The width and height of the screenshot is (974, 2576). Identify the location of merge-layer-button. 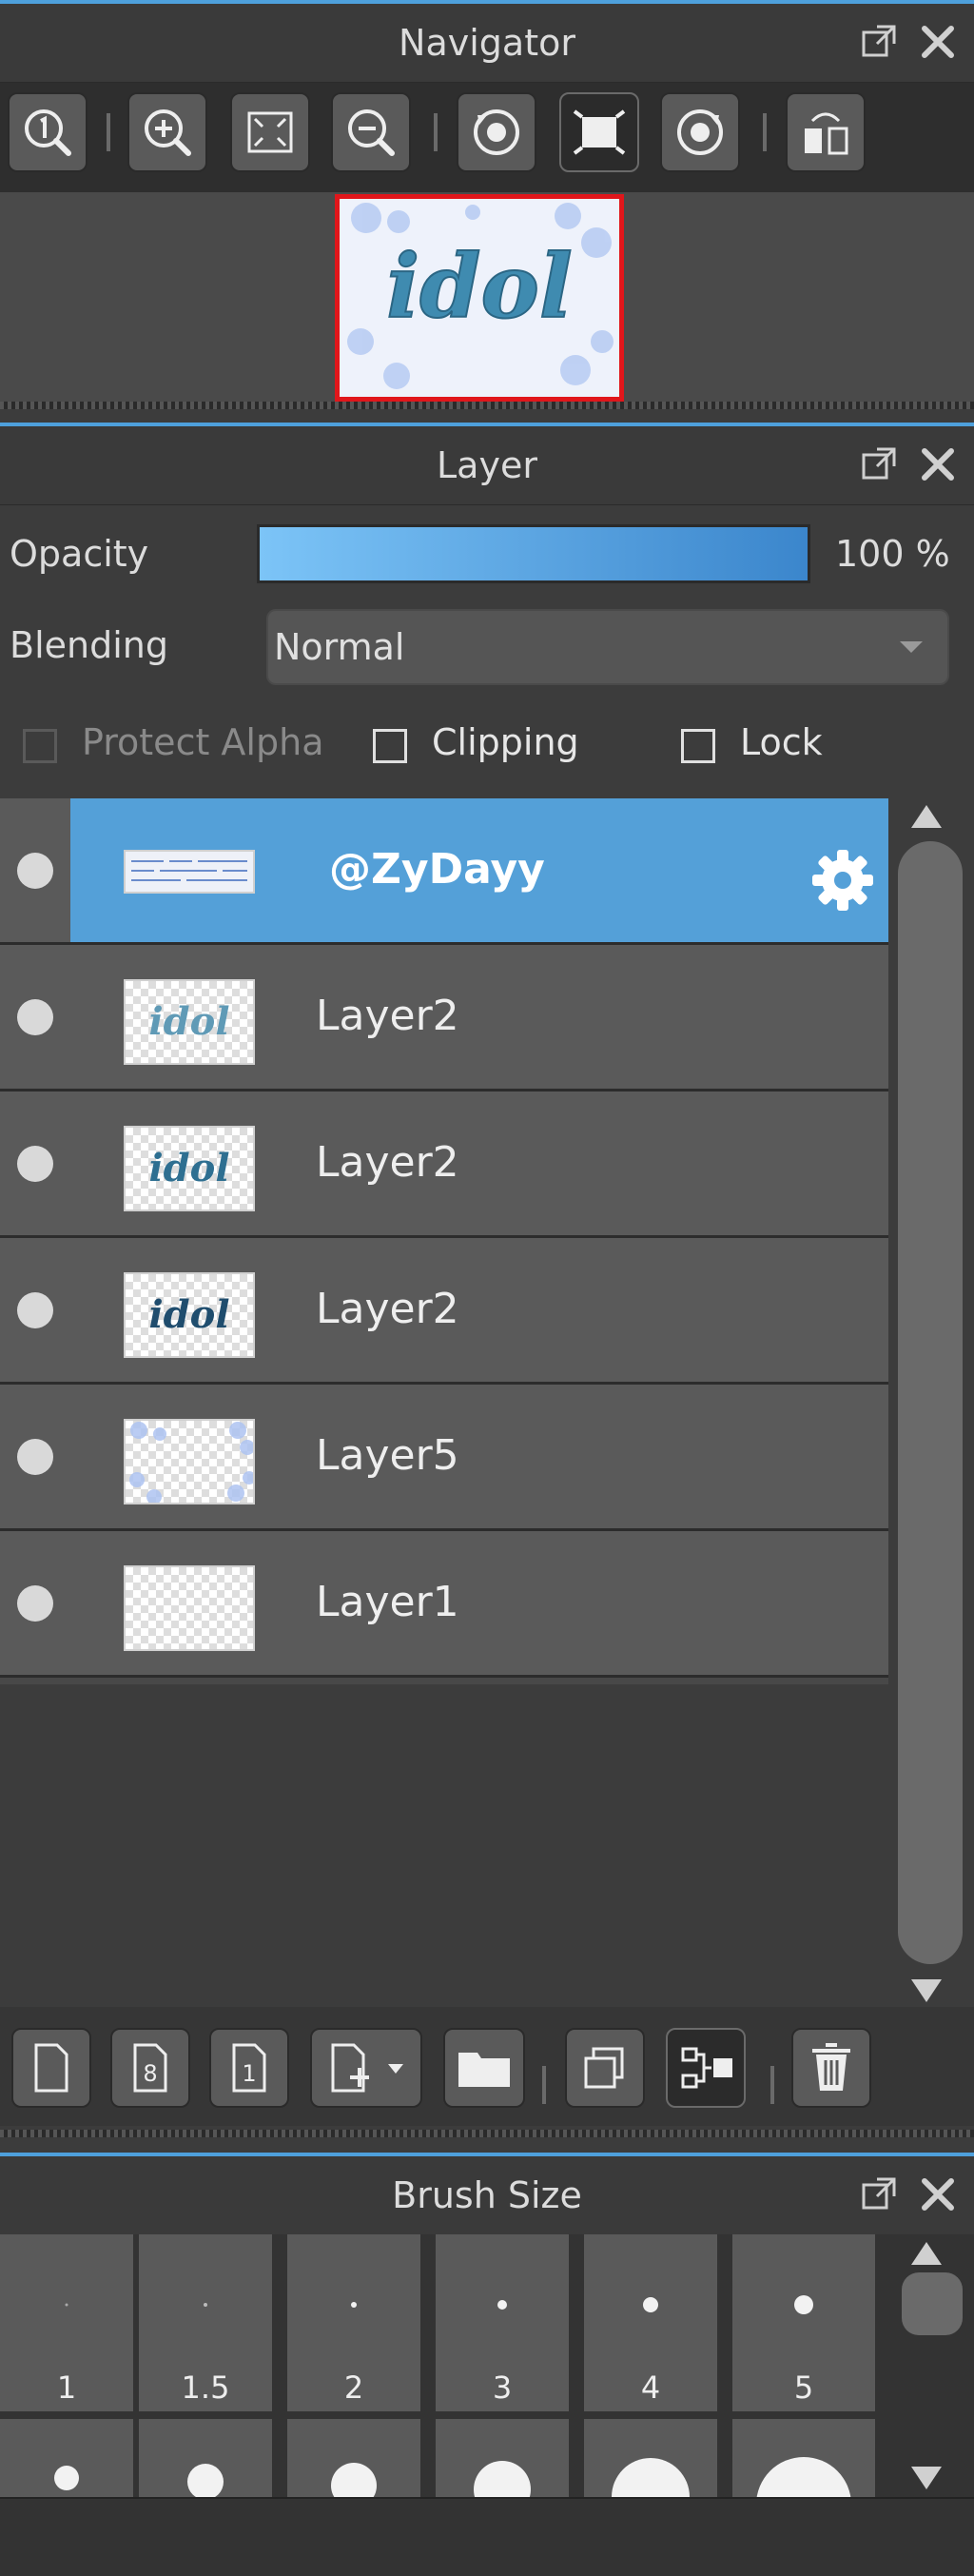
(706, 2068).